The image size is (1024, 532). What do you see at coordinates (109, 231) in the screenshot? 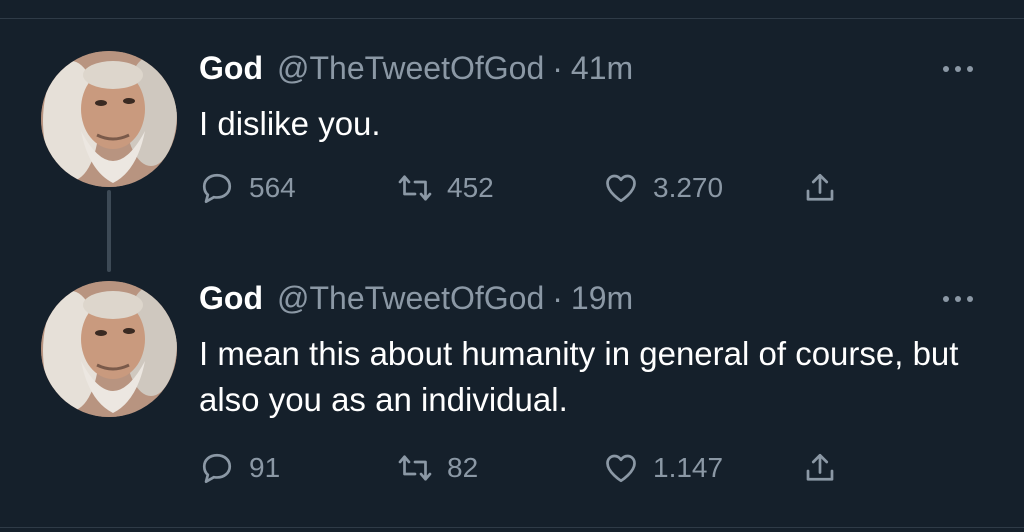
I see `thread-connector` at bounding box center [109, 231].